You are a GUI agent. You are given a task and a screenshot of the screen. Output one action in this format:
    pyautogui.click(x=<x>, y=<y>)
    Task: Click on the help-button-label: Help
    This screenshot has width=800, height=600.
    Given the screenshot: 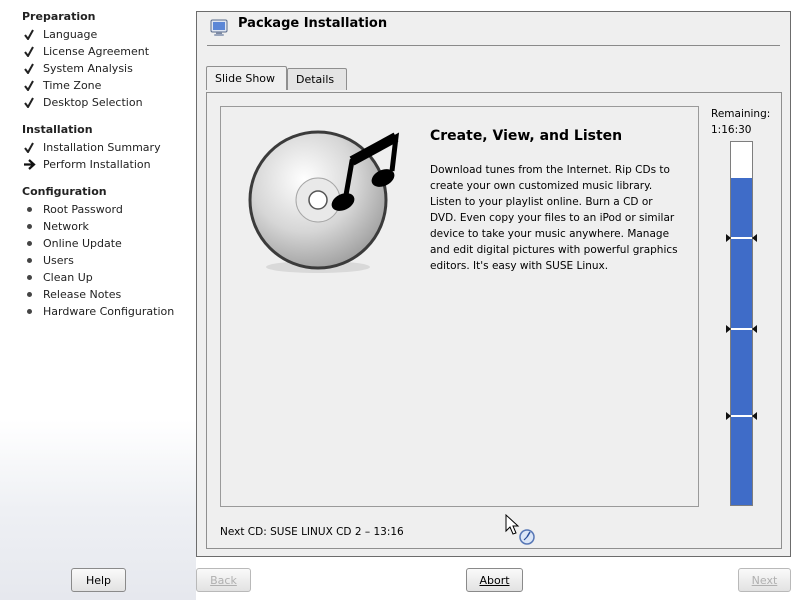 What is the action you would take?
    pyautogui.click(x=98, y=580)
    